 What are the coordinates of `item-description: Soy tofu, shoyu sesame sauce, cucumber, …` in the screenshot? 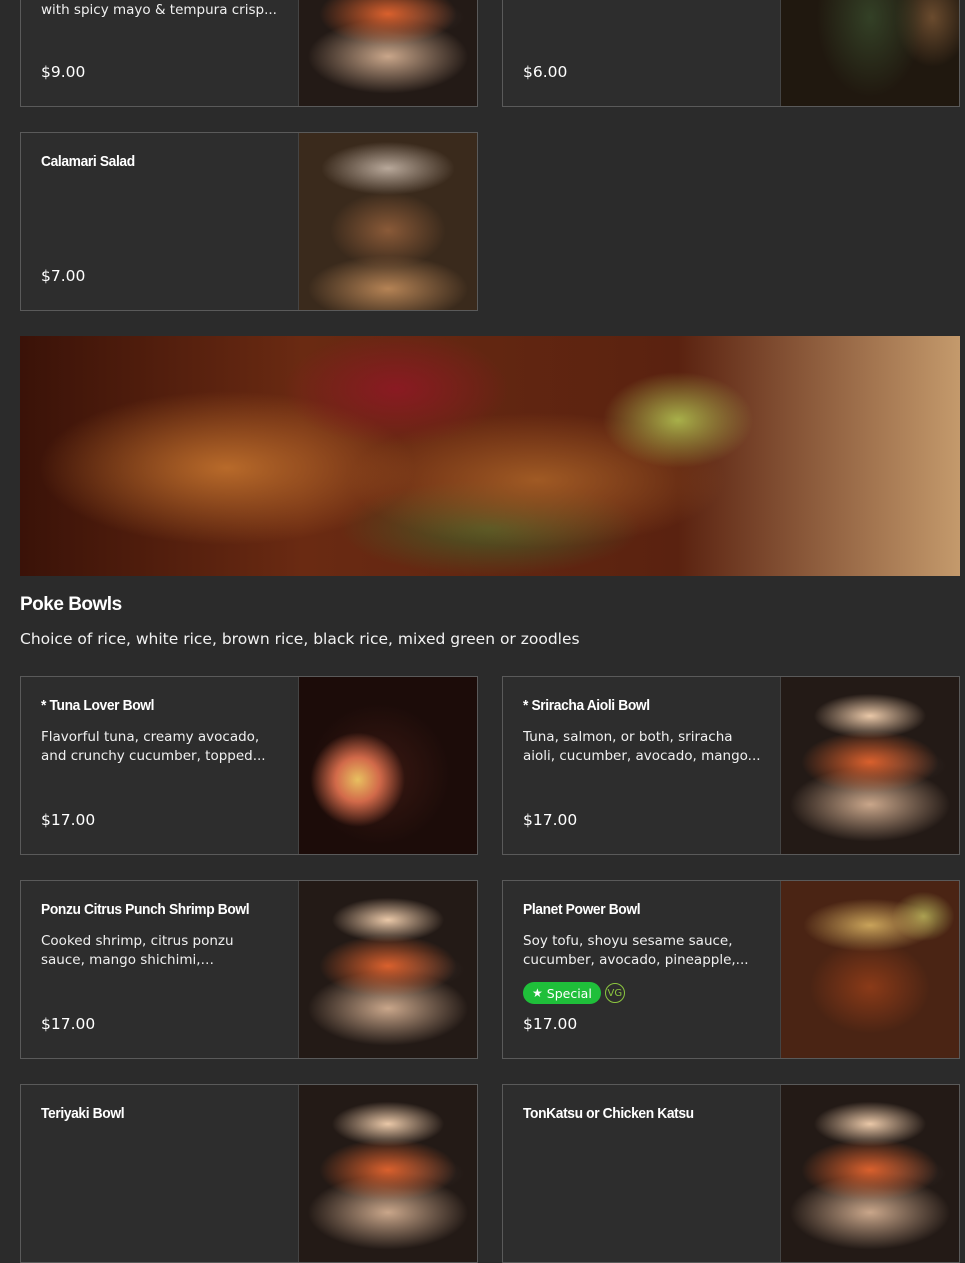 It's located at (636, 950).